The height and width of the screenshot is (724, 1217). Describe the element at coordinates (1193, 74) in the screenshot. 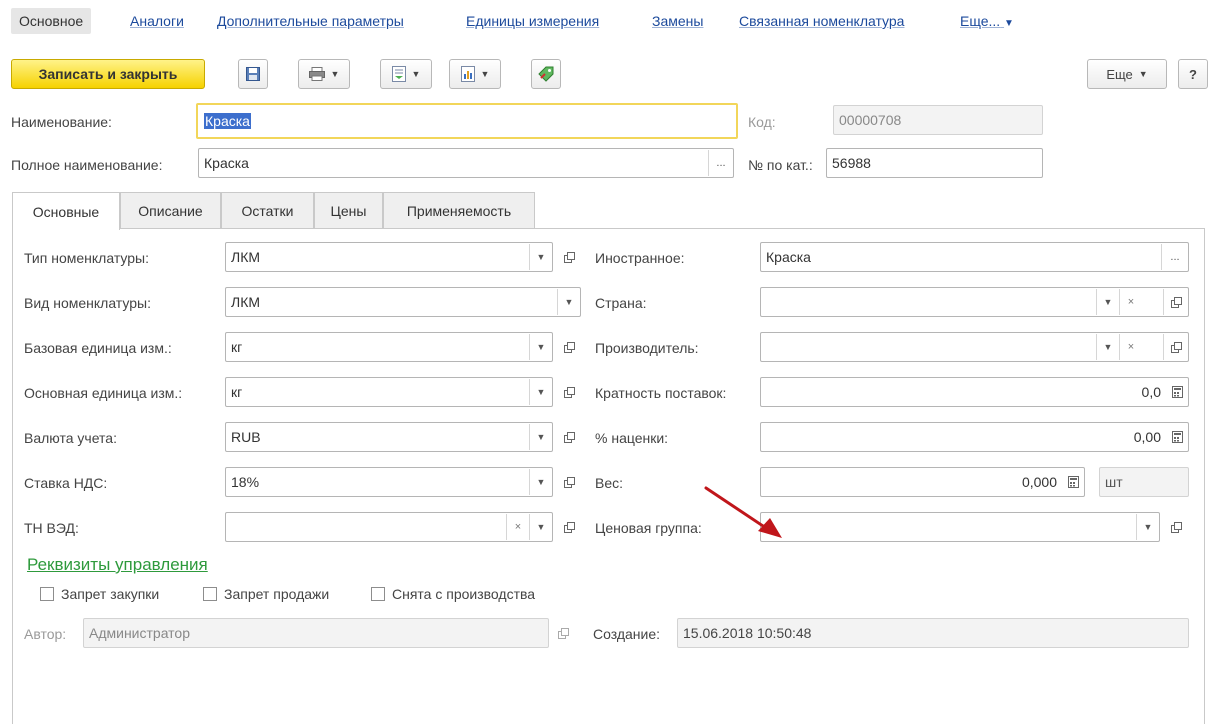

I see `help-button: ?` at that location.